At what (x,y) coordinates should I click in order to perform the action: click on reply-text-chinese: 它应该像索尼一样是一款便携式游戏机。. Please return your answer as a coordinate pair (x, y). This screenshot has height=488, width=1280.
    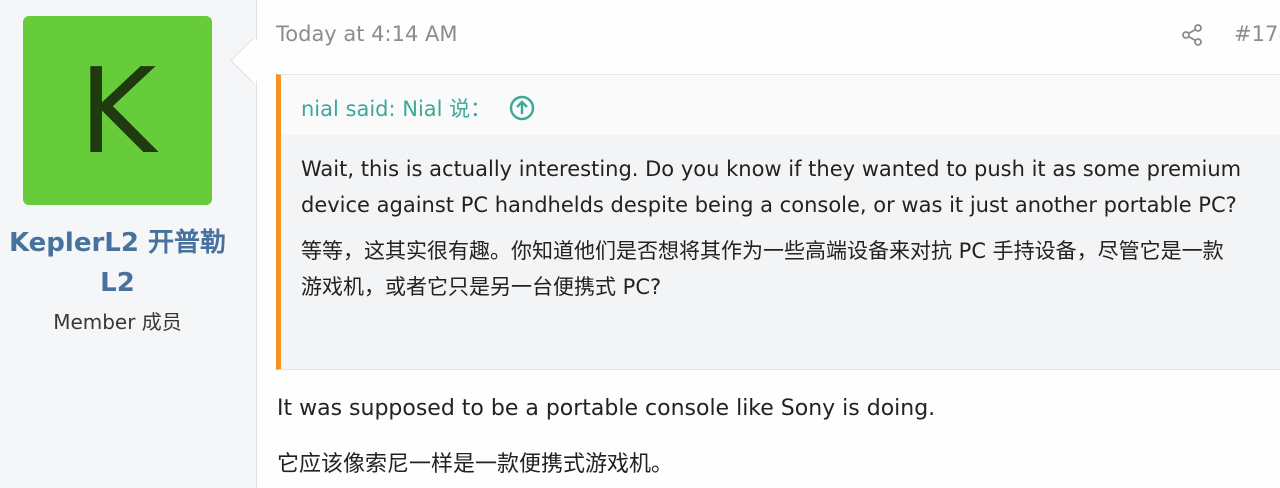
    Looking at the image, I should click on (475, 464).